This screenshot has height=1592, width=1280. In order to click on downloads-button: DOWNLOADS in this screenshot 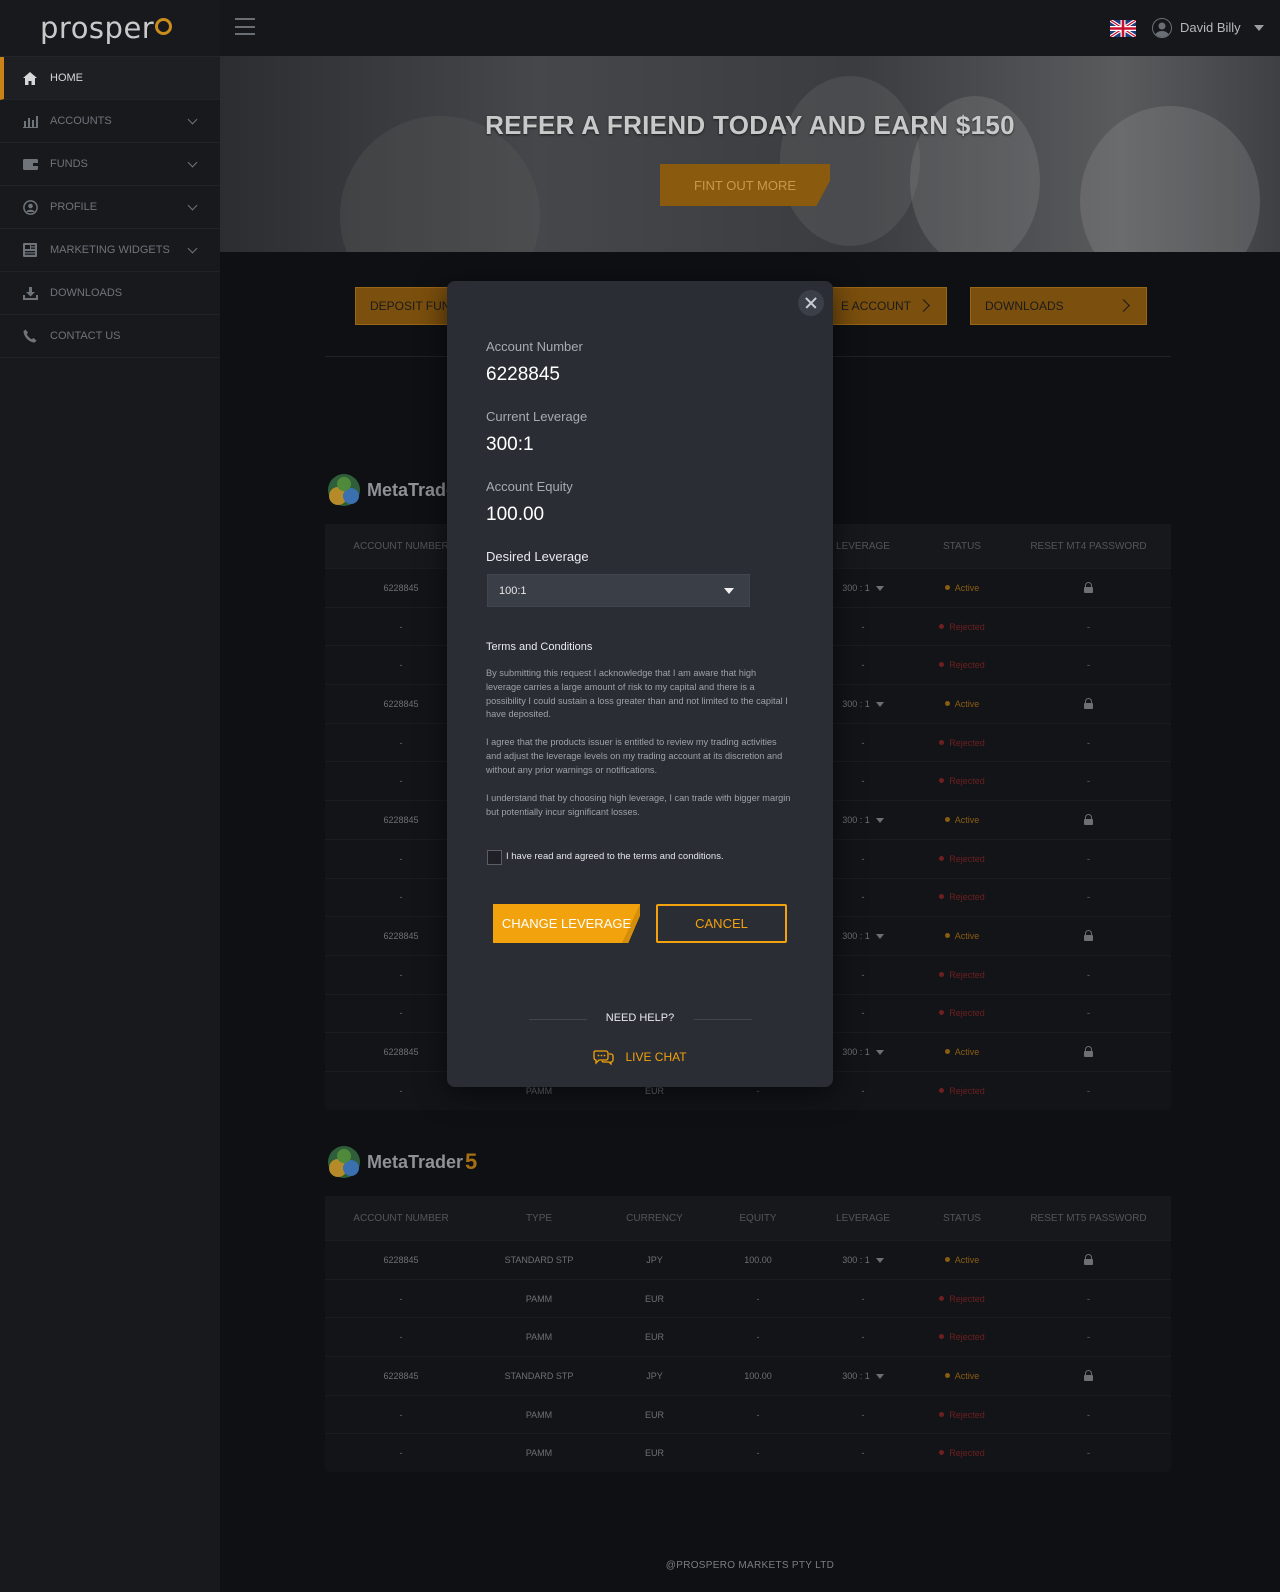, I will do `click(1058, 306)`.